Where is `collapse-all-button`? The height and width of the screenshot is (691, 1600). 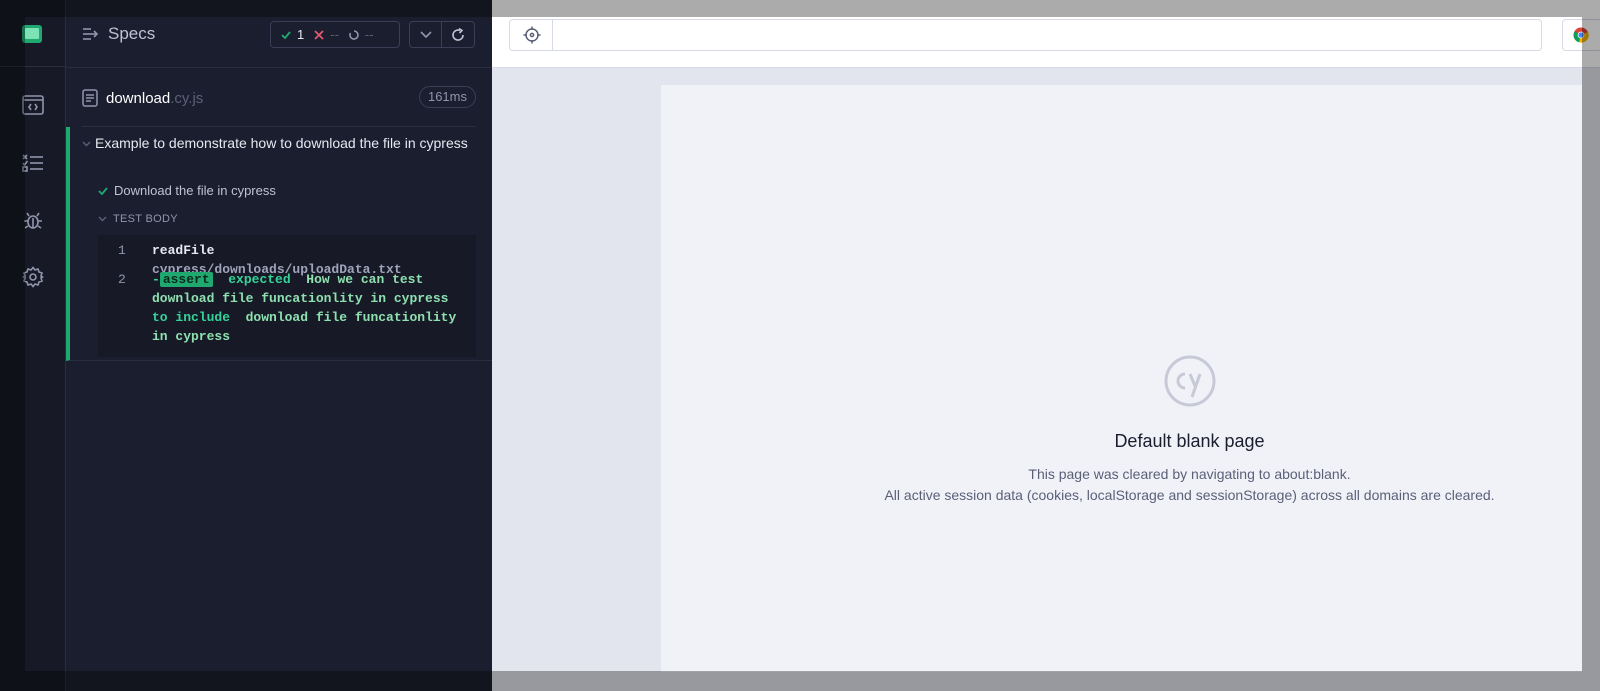
collapse-all-button is located at coordinates (426, 34).